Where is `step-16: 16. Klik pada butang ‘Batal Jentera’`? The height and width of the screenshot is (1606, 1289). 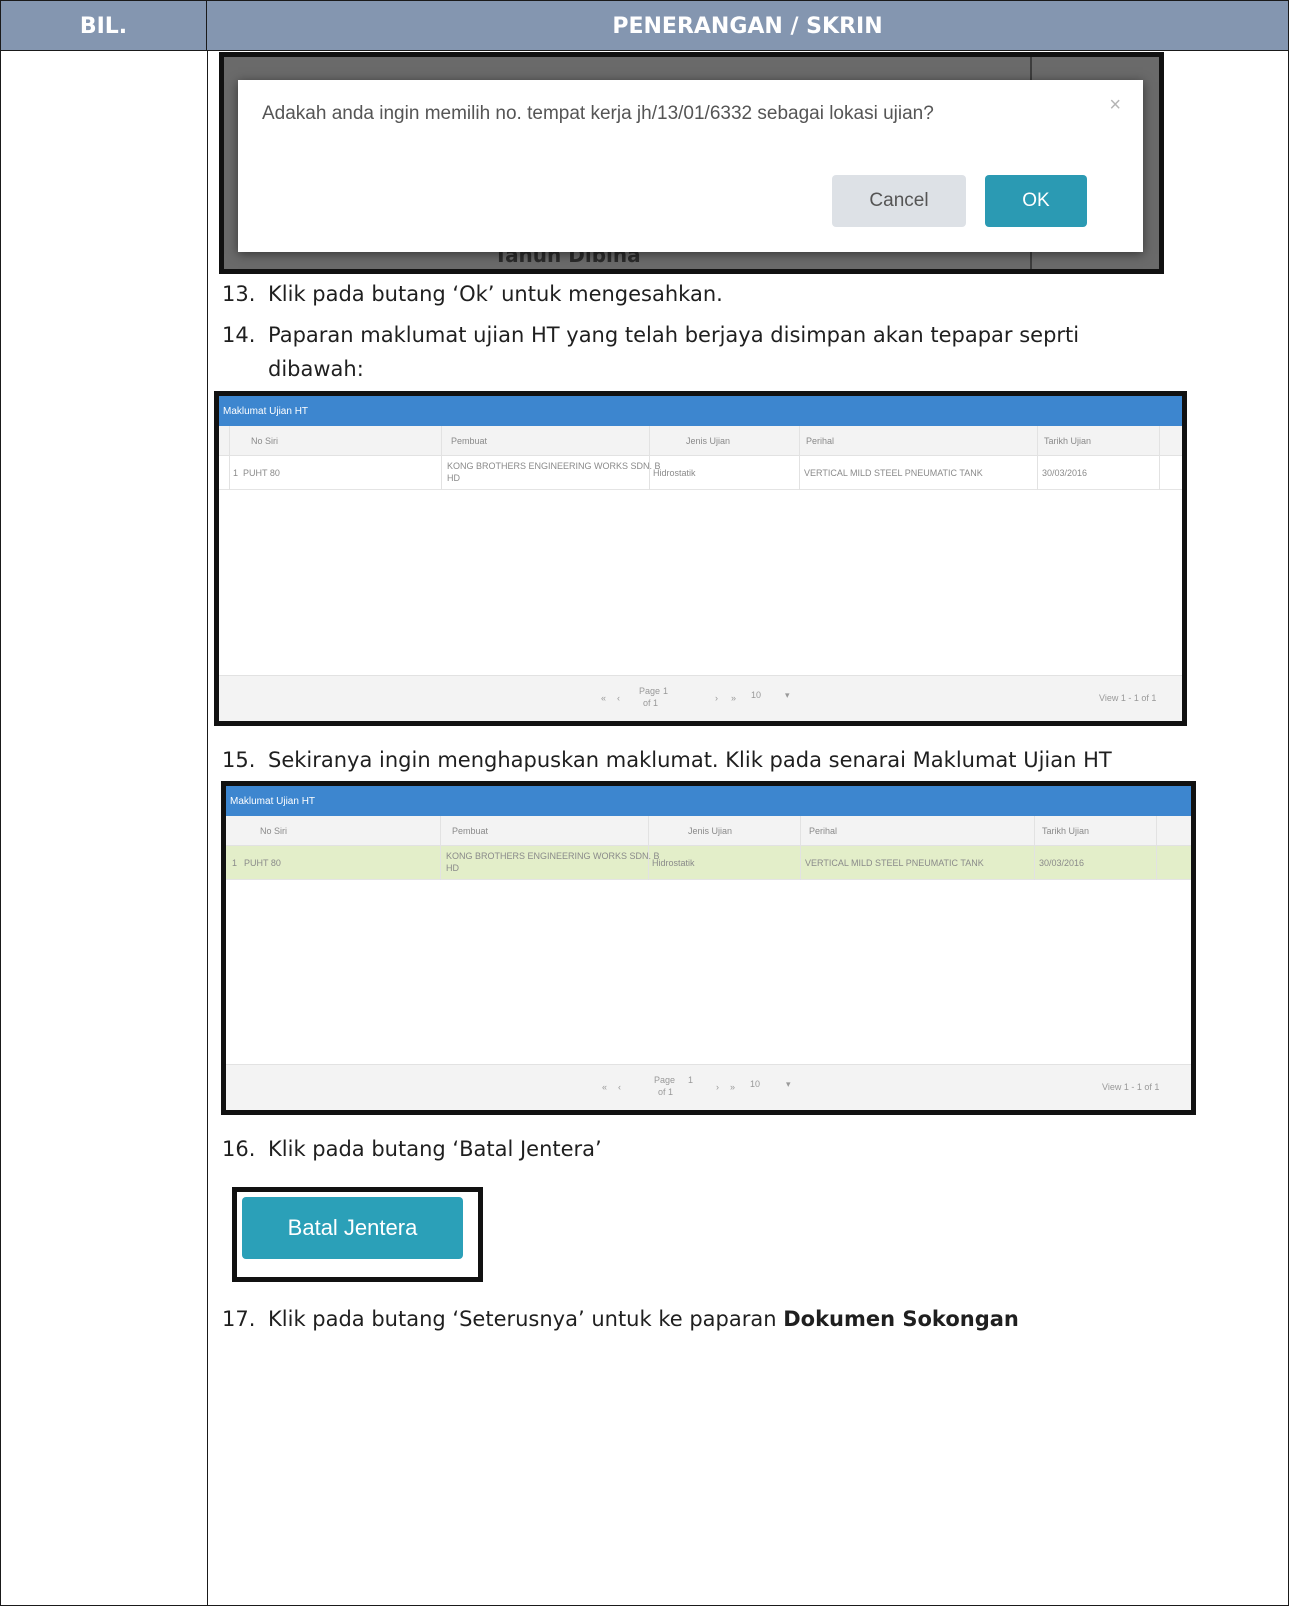 step-16: 16. Klik pada butang ‘Batal Jentera’ is located at coordinates (412, 1149).